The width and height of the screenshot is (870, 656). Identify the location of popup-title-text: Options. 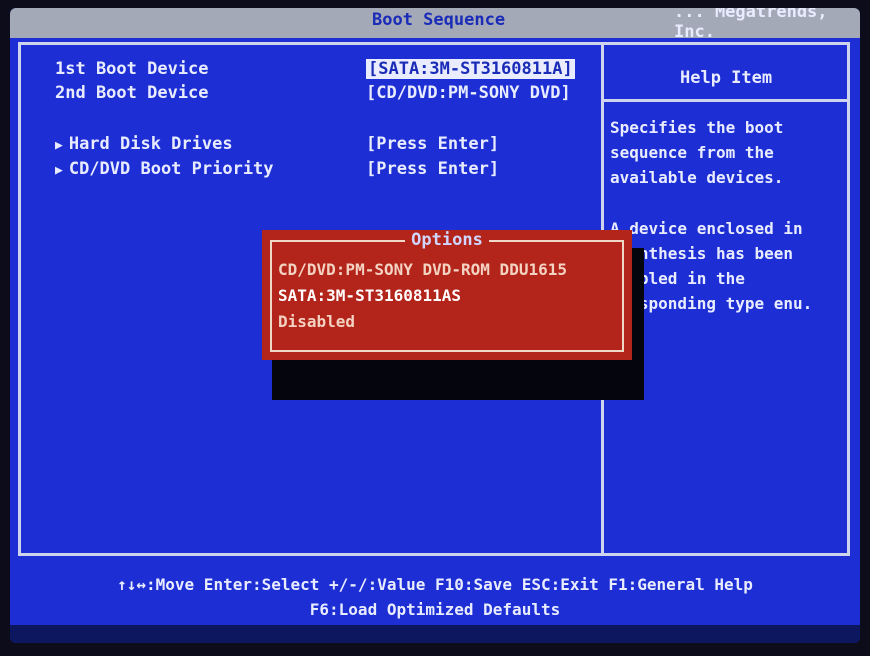
(447, 240).